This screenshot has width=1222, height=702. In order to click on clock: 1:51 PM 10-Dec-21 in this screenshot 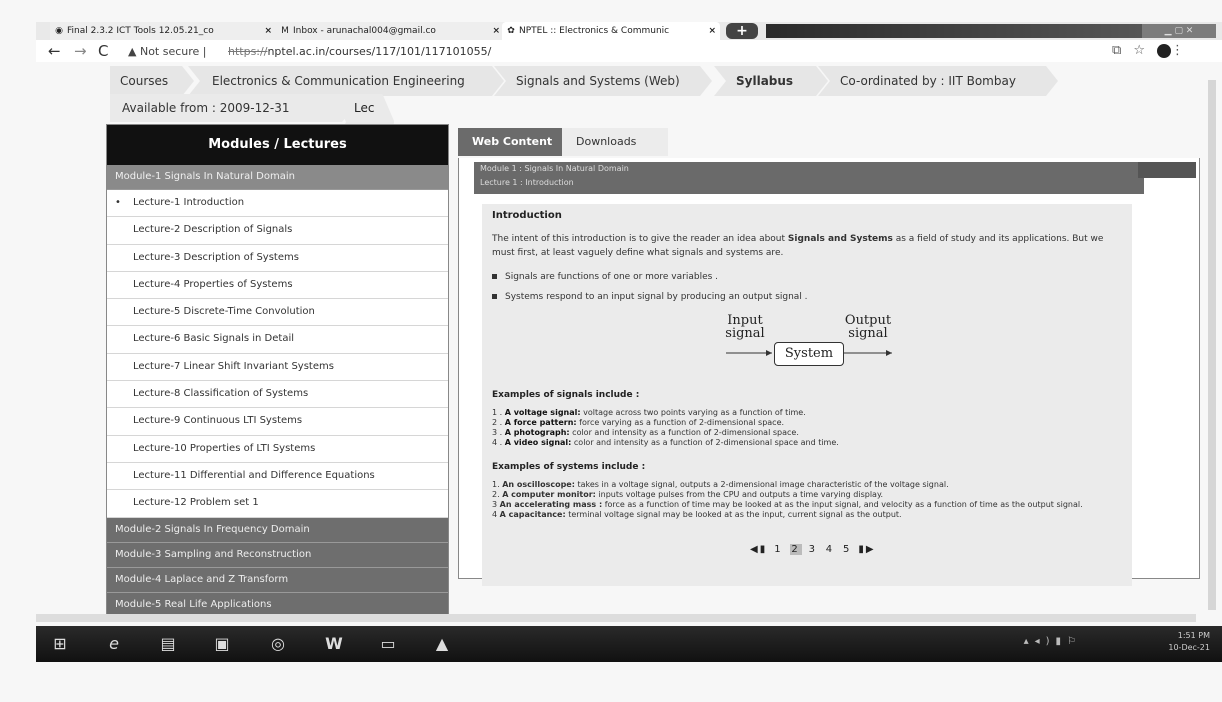, I will do `click(1189, 642)`.